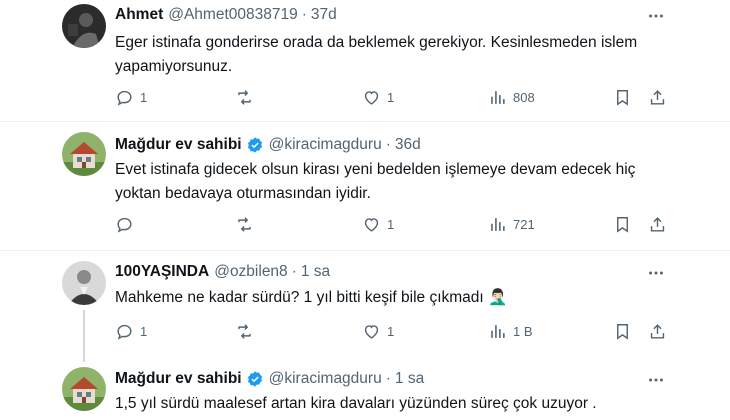 The width and height of the screenshot is (730, 420). What do you see at coordinates (233, 15) in the screenshot?
I see `author-handle: @Ahmet00838719` at bounding box center [233, 15].